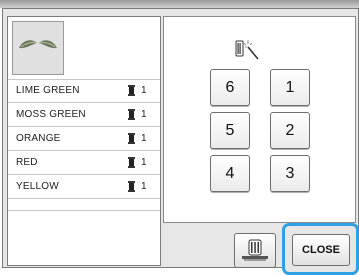  What do you see at coordinates (290, 130) in the screenshot?
I see `needle-button-2: 2` at bounding box center [290, 130].